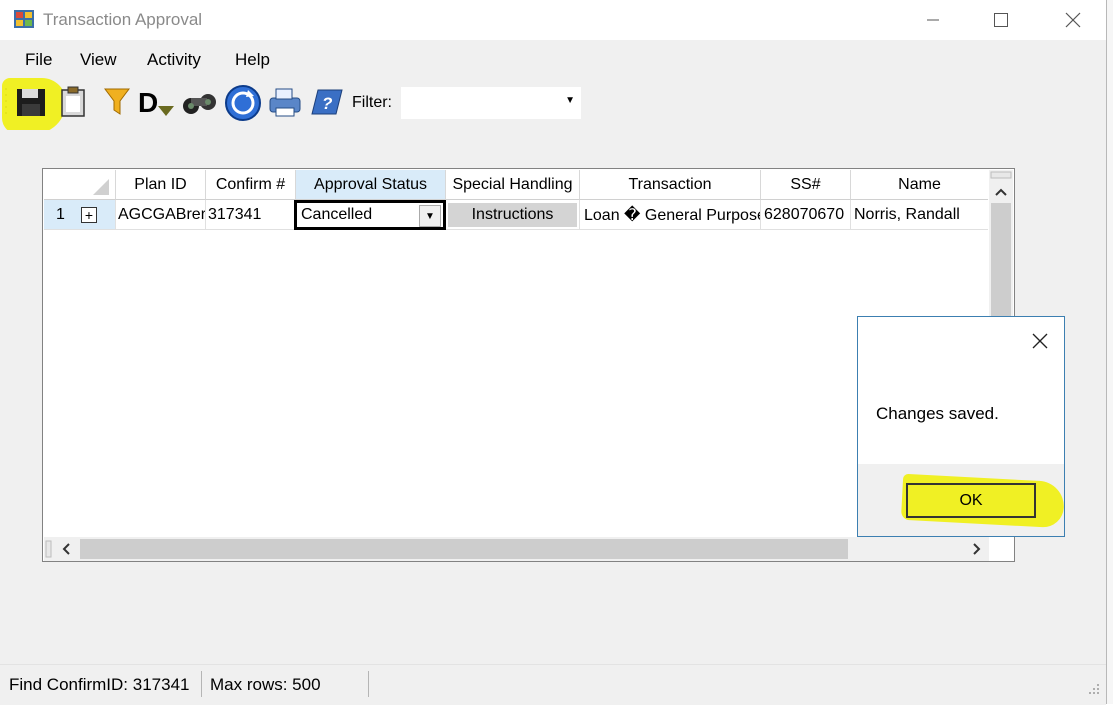 The width and height of the screenshot is (1113, 705). What do you see at coordinates (513, 185) in the screenshot?
I see `header-special-handling: Special Handling` at bounding box center [513, 185].